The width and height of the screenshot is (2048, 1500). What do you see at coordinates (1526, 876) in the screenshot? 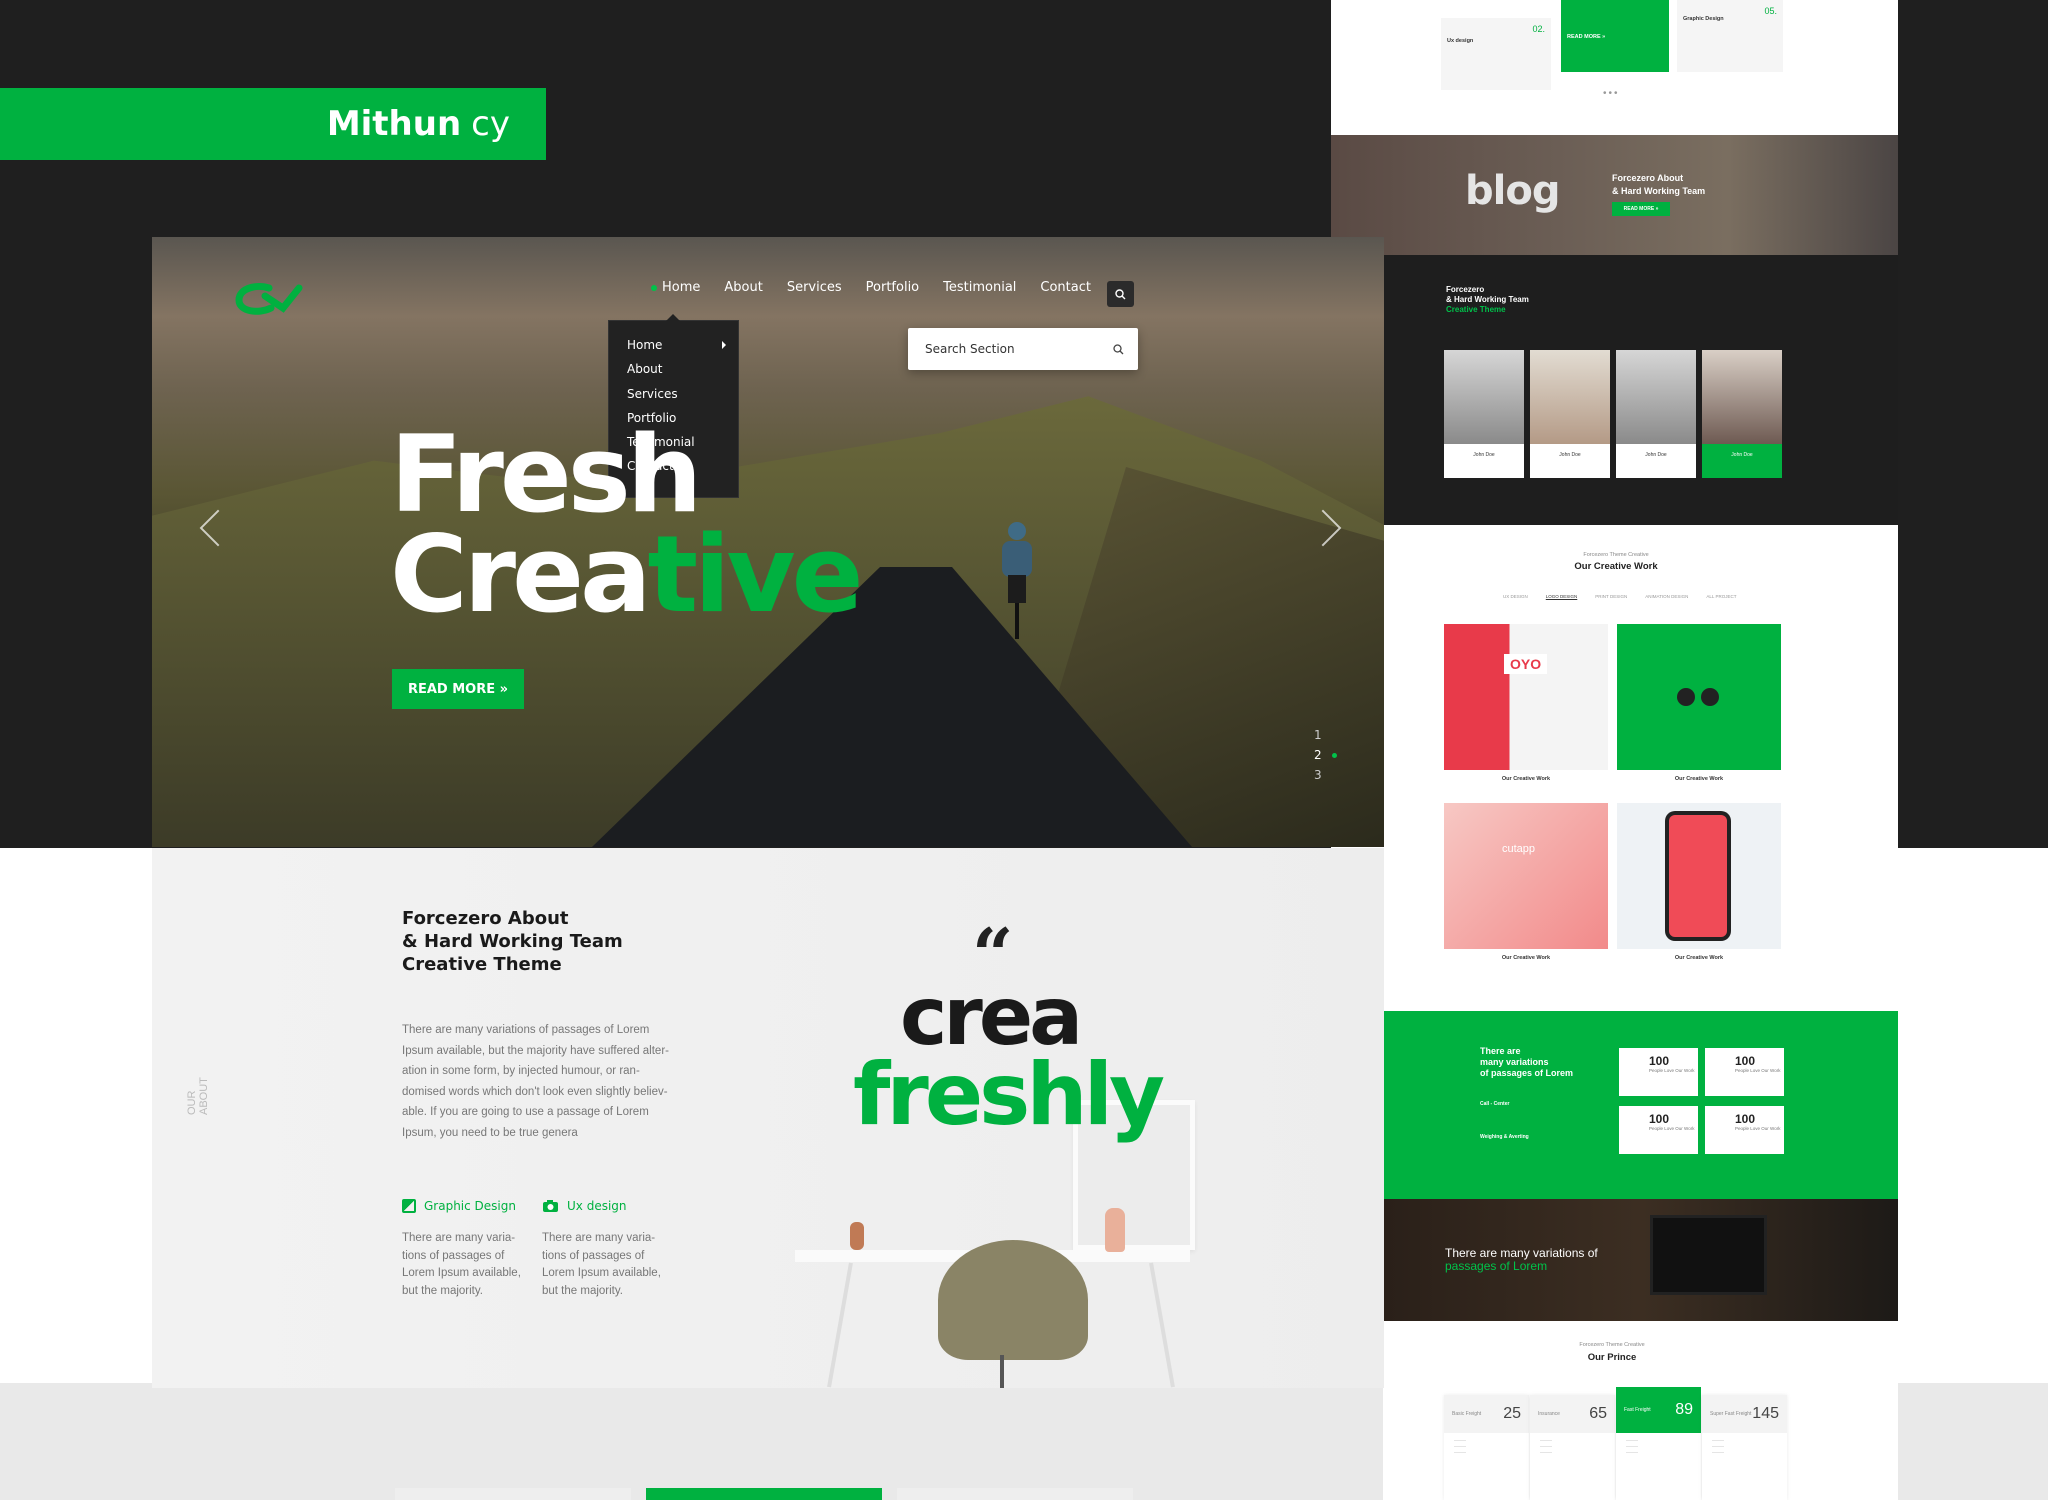
I see `work-tile-app: cutapp` at bounding box center [1526, 876].